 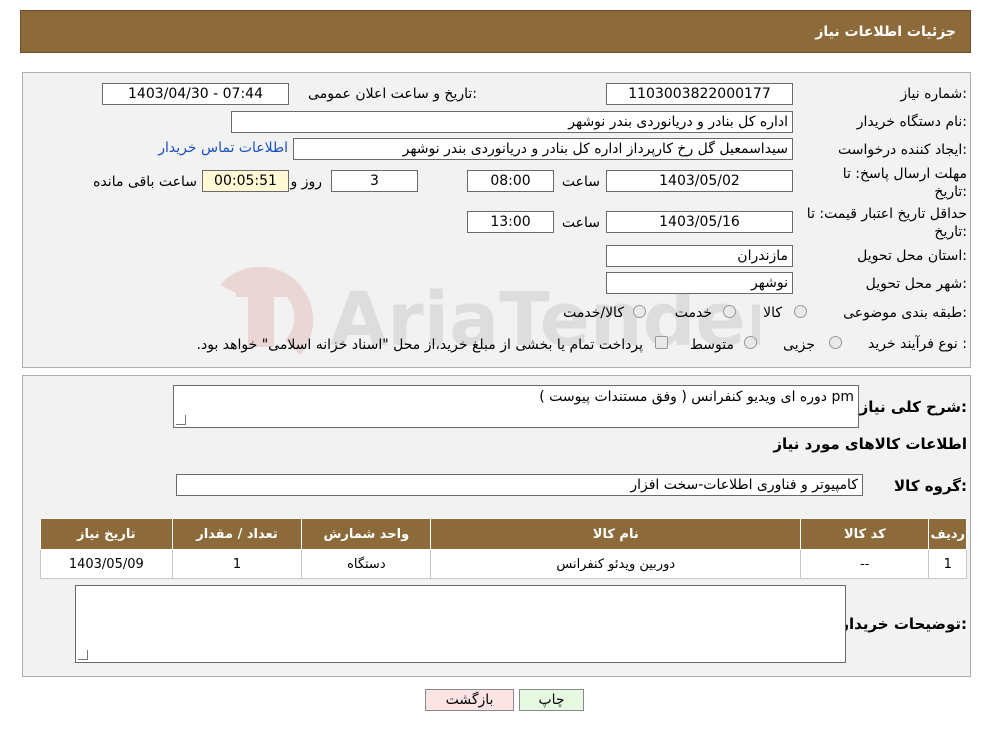 What do you see at coordinates (580, 223) in the screenshot?
I see `validity-time-label: ساعت` at bounding box center [580, 223].